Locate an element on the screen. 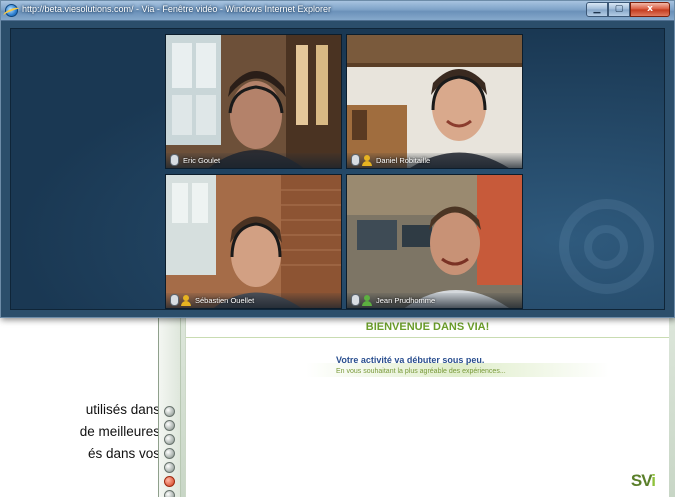  internet-explorer-icon is located at coordinates (11, 10).